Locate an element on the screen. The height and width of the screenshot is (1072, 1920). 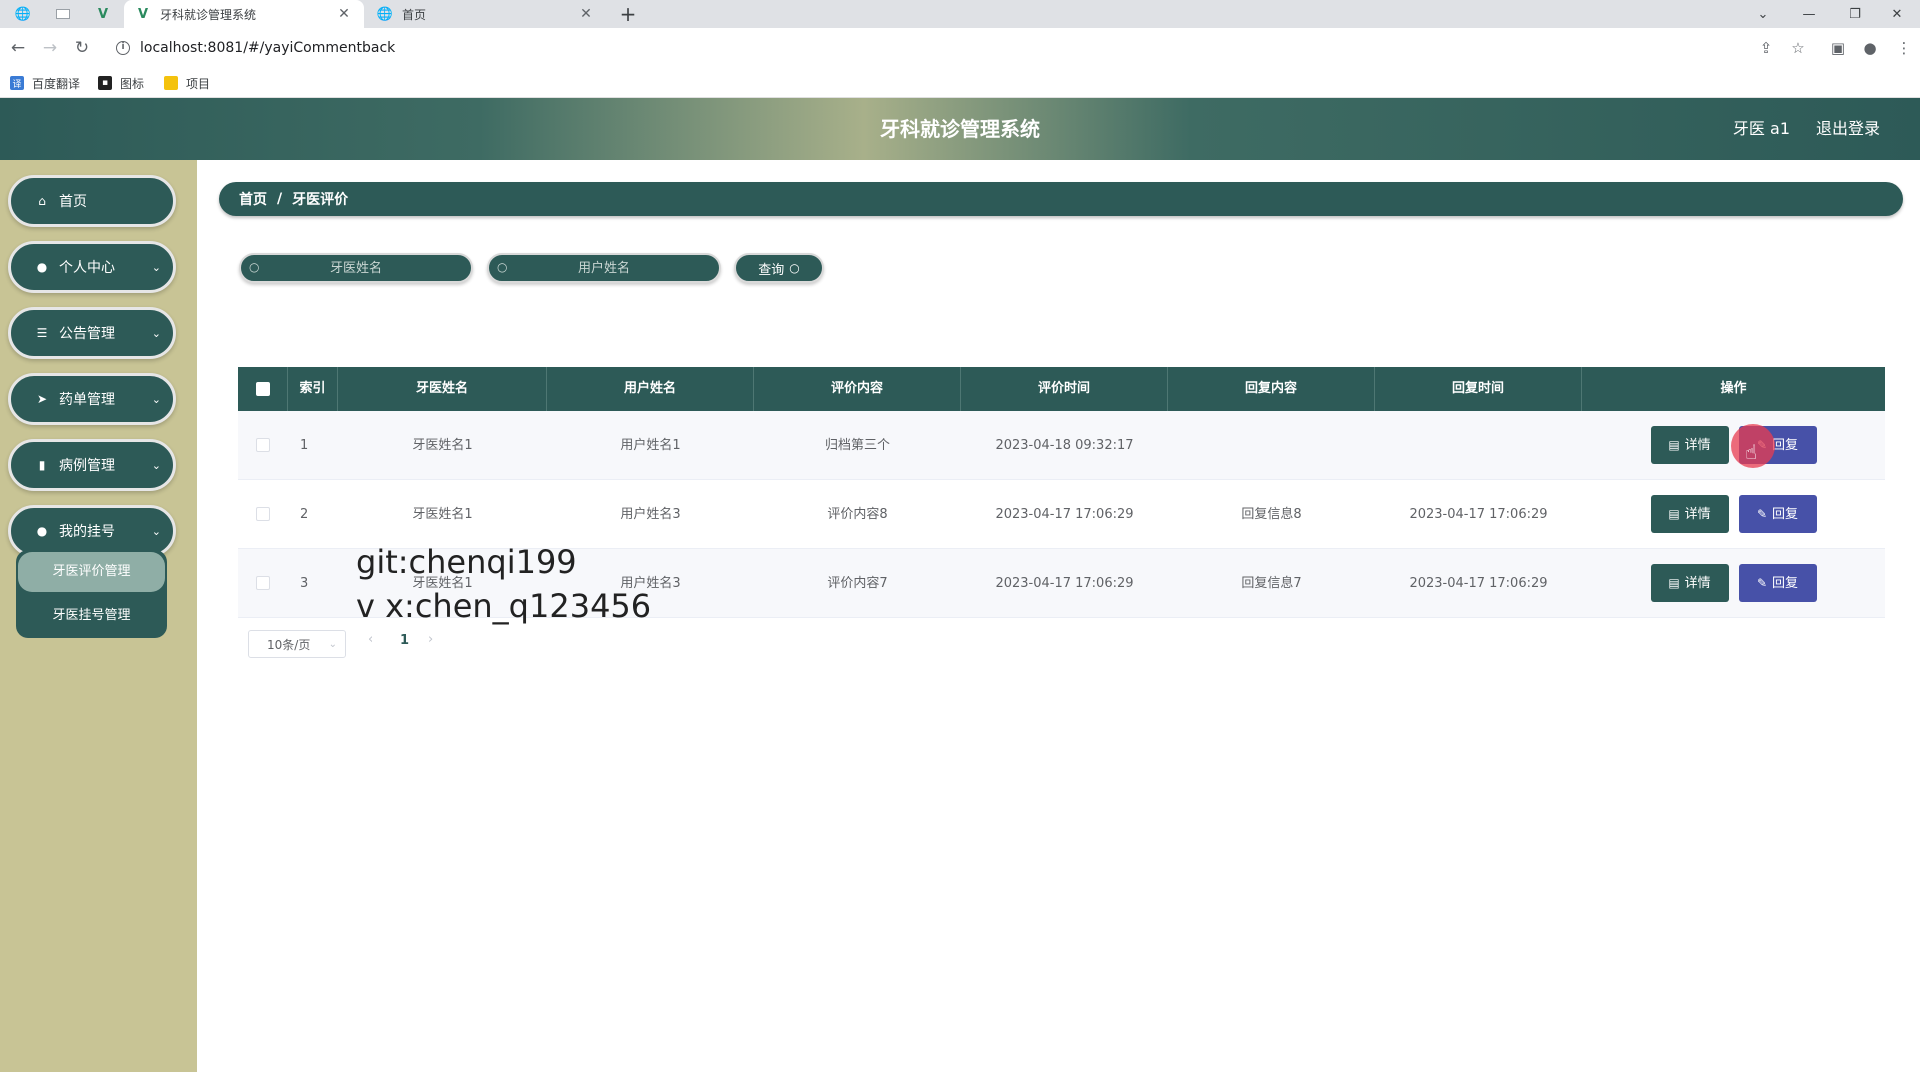
header-comment-time: 评价时间 is located at coordinates (1064, 389).